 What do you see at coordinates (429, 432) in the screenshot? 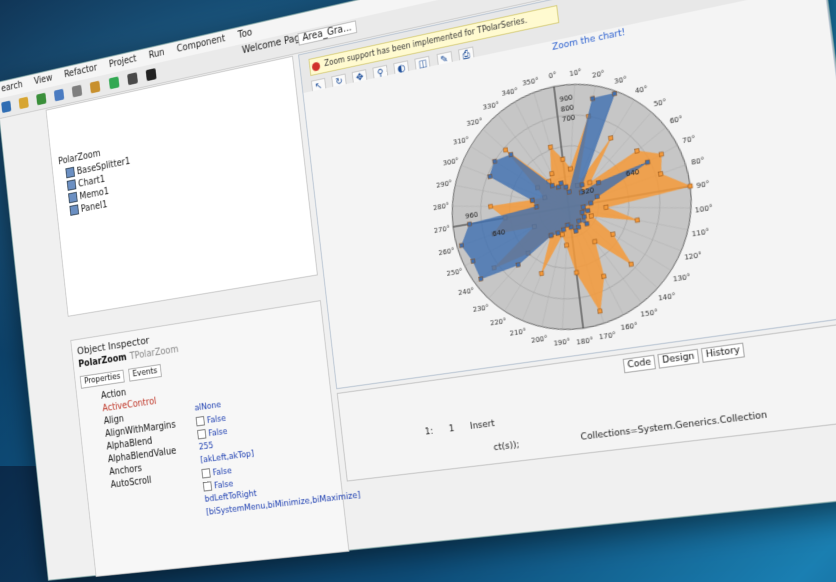
I see `line-number: 1:` at bounding box center [429, 432].